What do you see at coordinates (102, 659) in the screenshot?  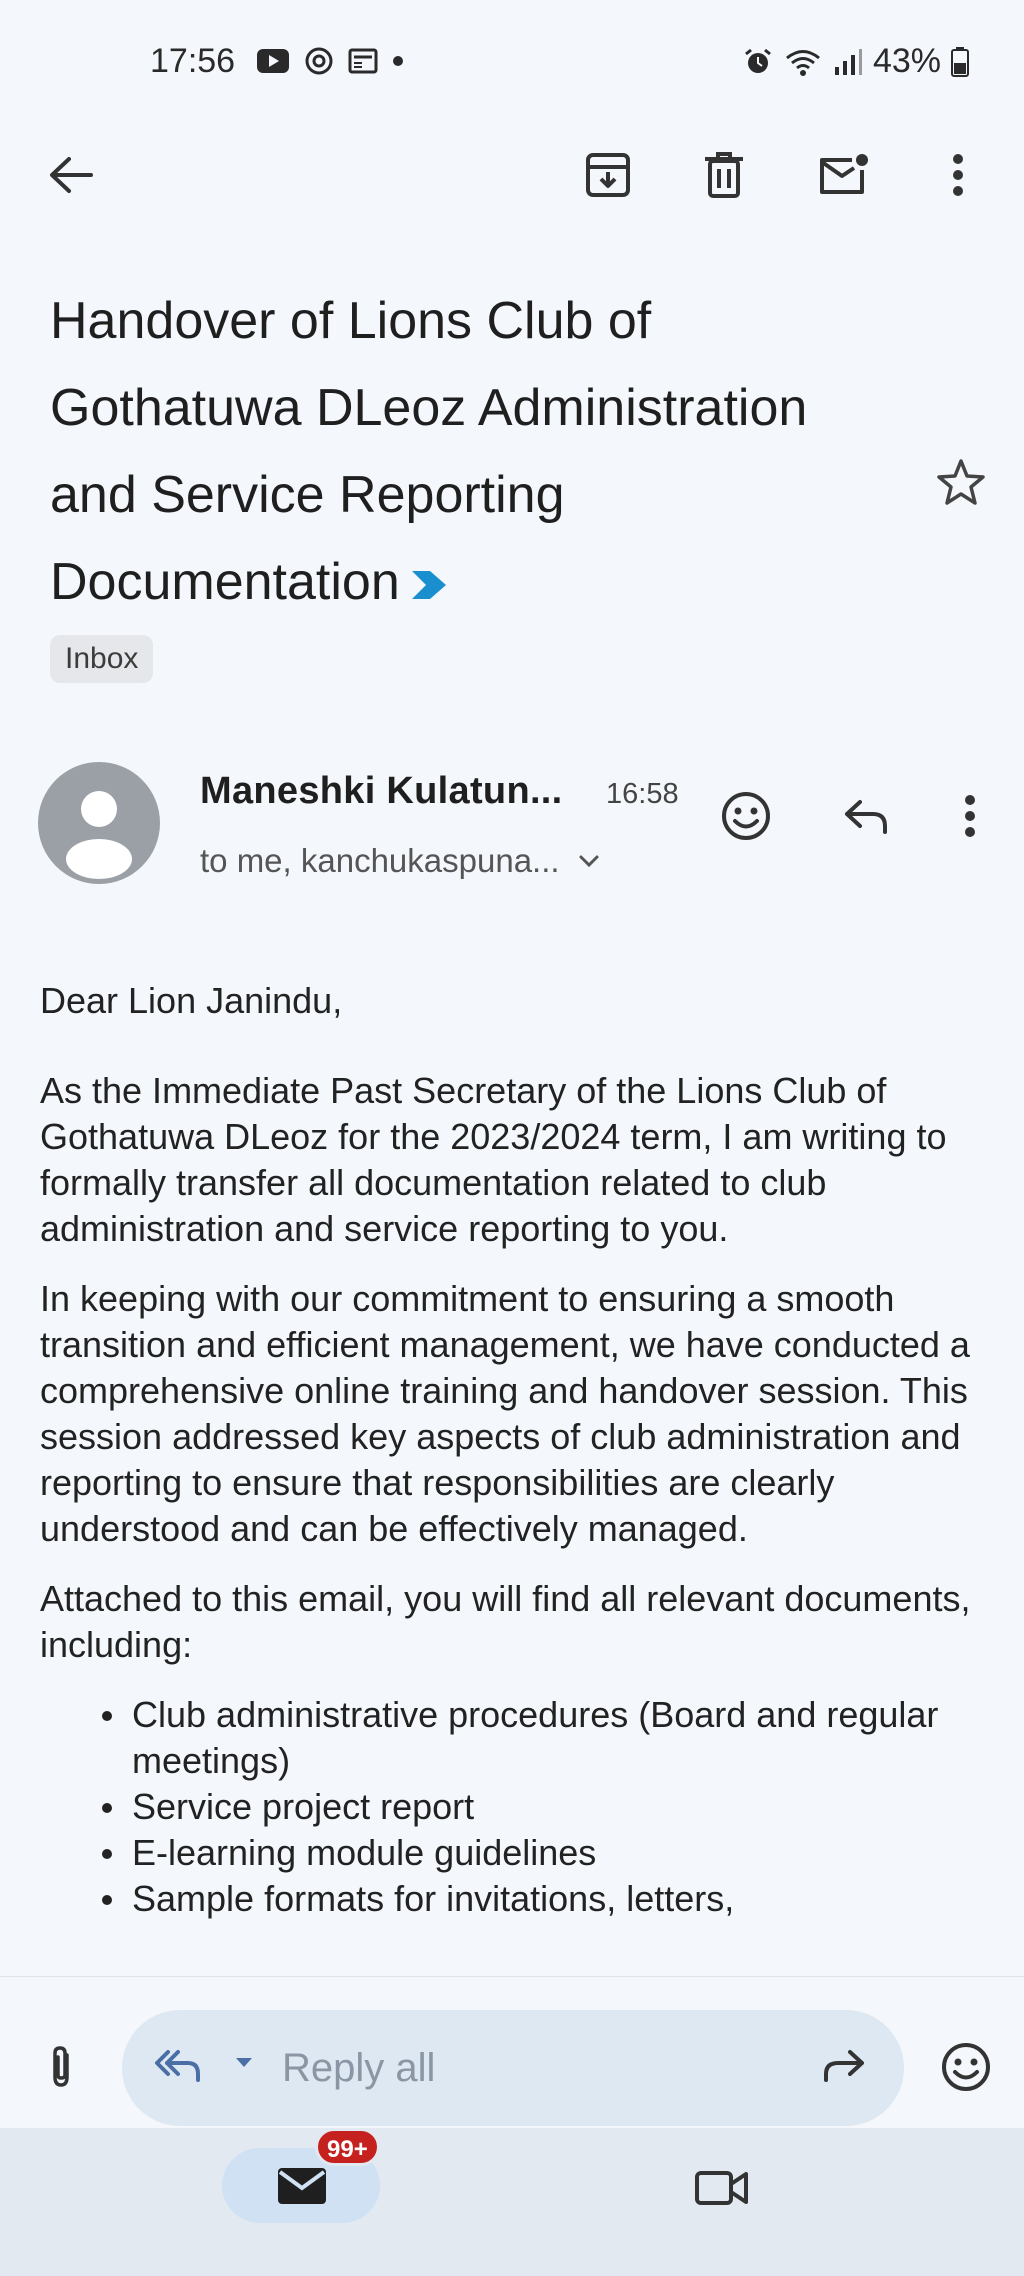 I see `inbox-label-chip: Inbox` at bounding box center [102, 659].